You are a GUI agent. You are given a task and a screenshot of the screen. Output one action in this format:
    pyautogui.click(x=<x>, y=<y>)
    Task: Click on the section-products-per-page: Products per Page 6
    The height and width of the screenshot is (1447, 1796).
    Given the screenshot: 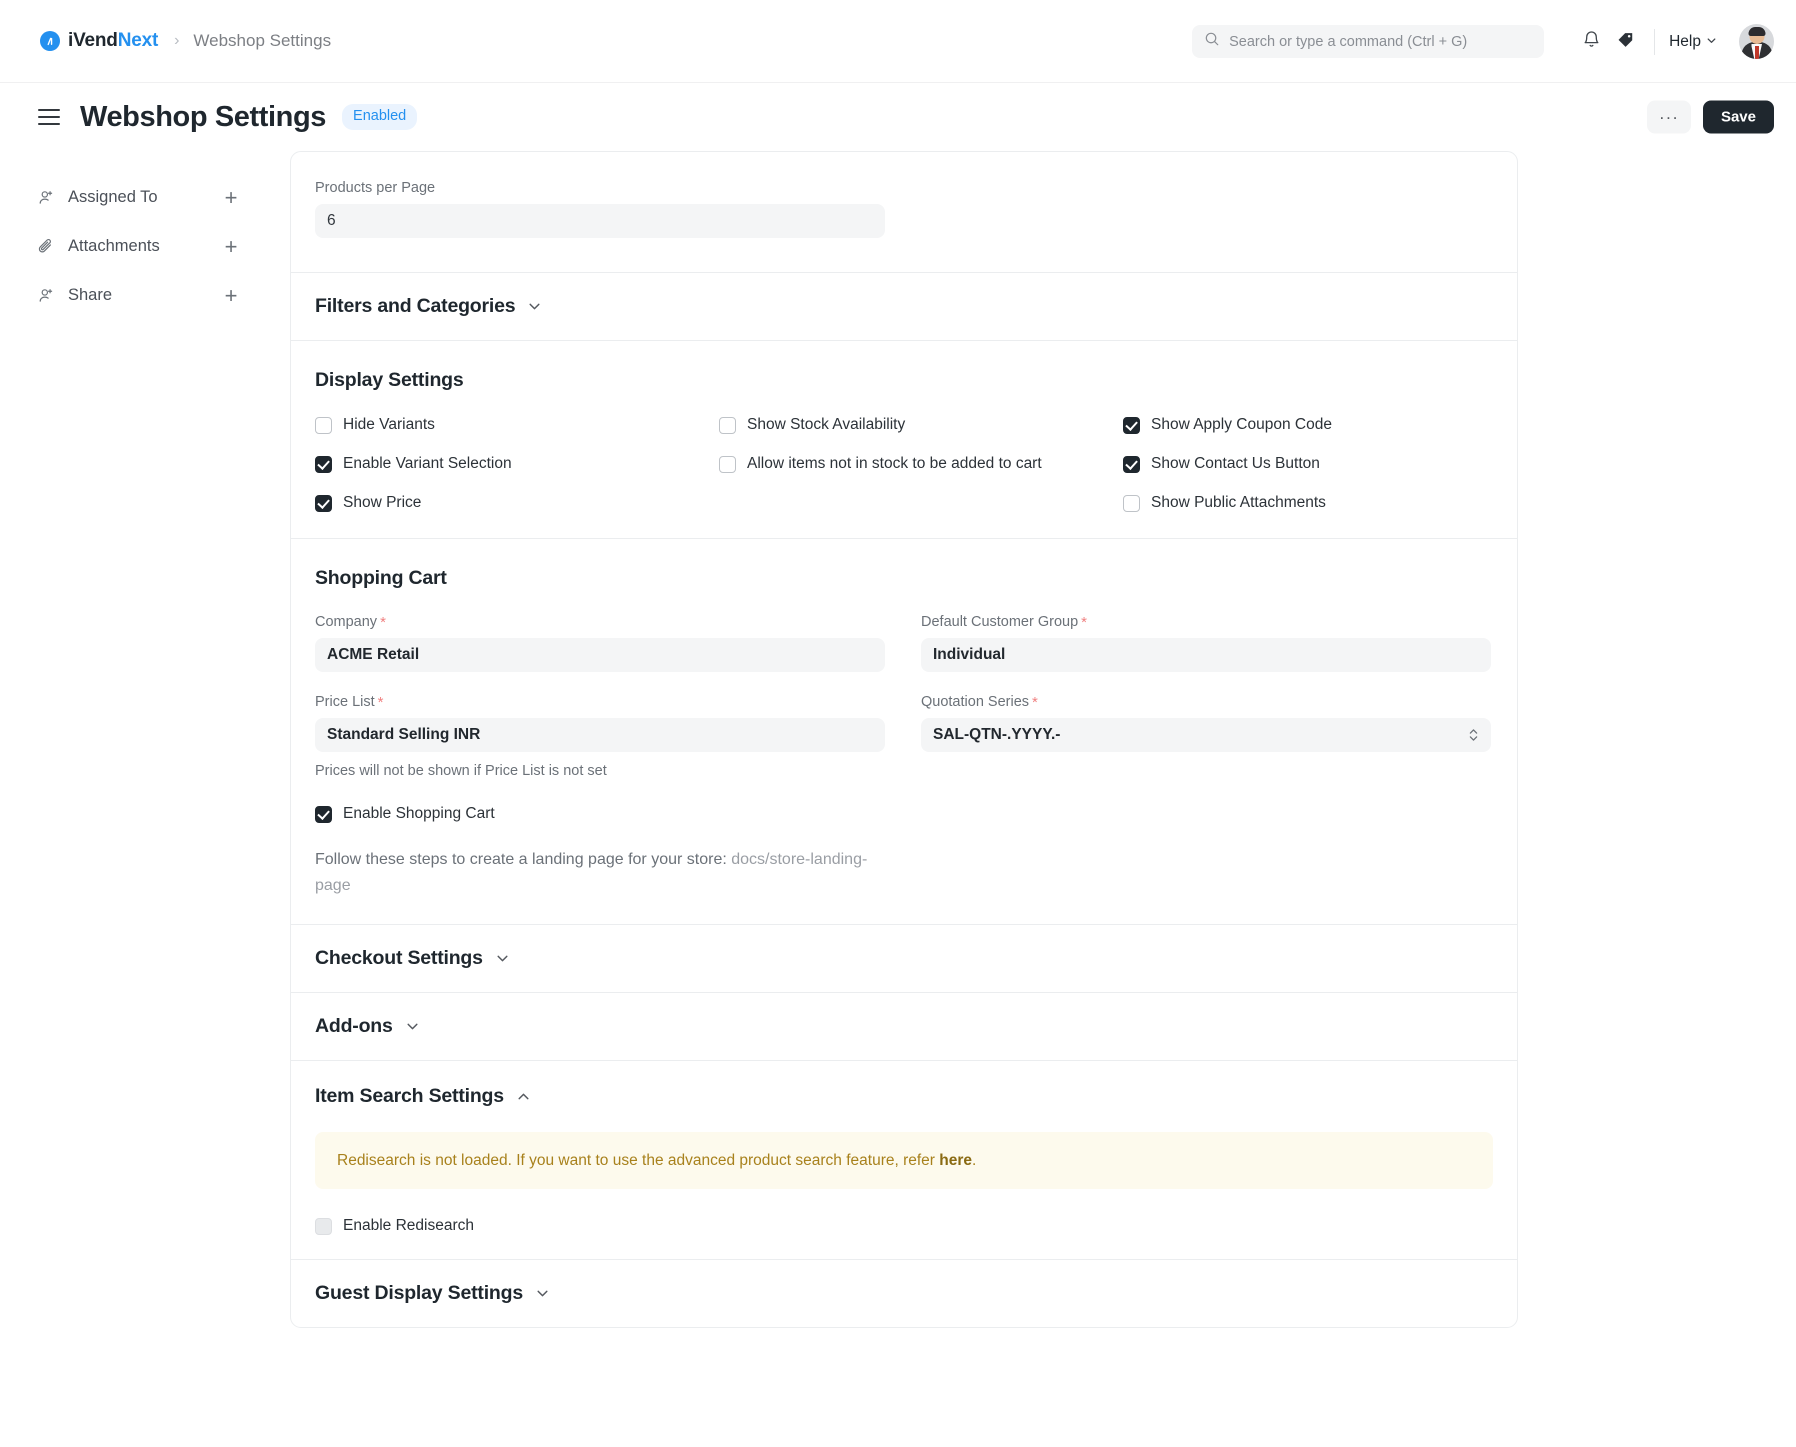 What is the action you would take?
    pyautogui.click(x=904, y=212)
    